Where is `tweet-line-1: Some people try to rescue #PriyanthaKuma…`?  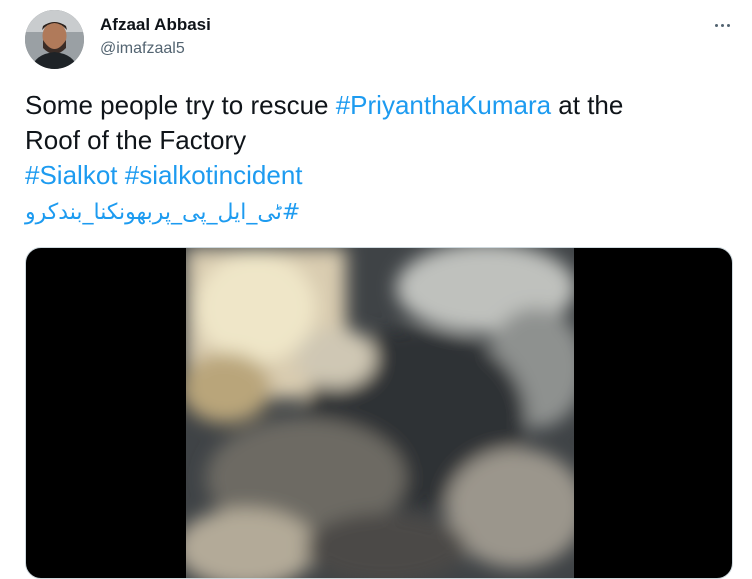 tweet-line-1: Some people try to rescue #PriyanthaKuma… is located at coordinates (380, 105).